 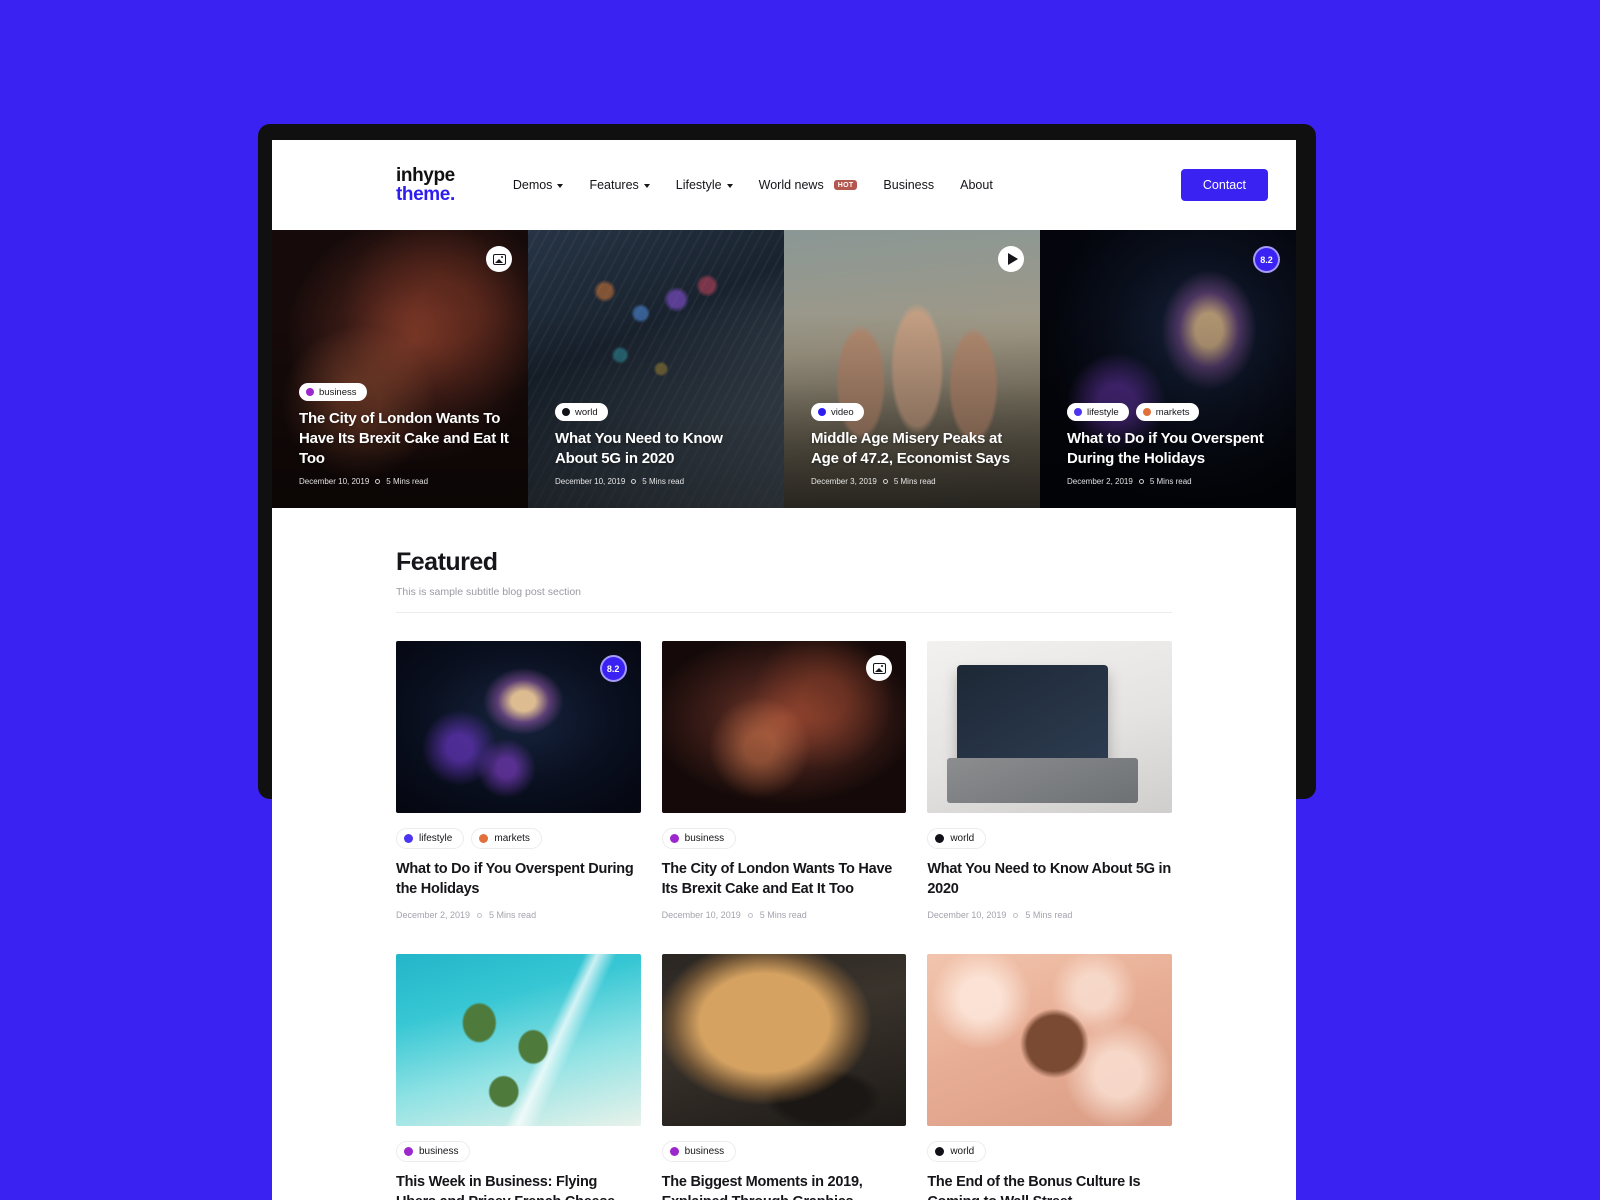 I want to click on nav-item-label: Features, so click(x=614, y=185).